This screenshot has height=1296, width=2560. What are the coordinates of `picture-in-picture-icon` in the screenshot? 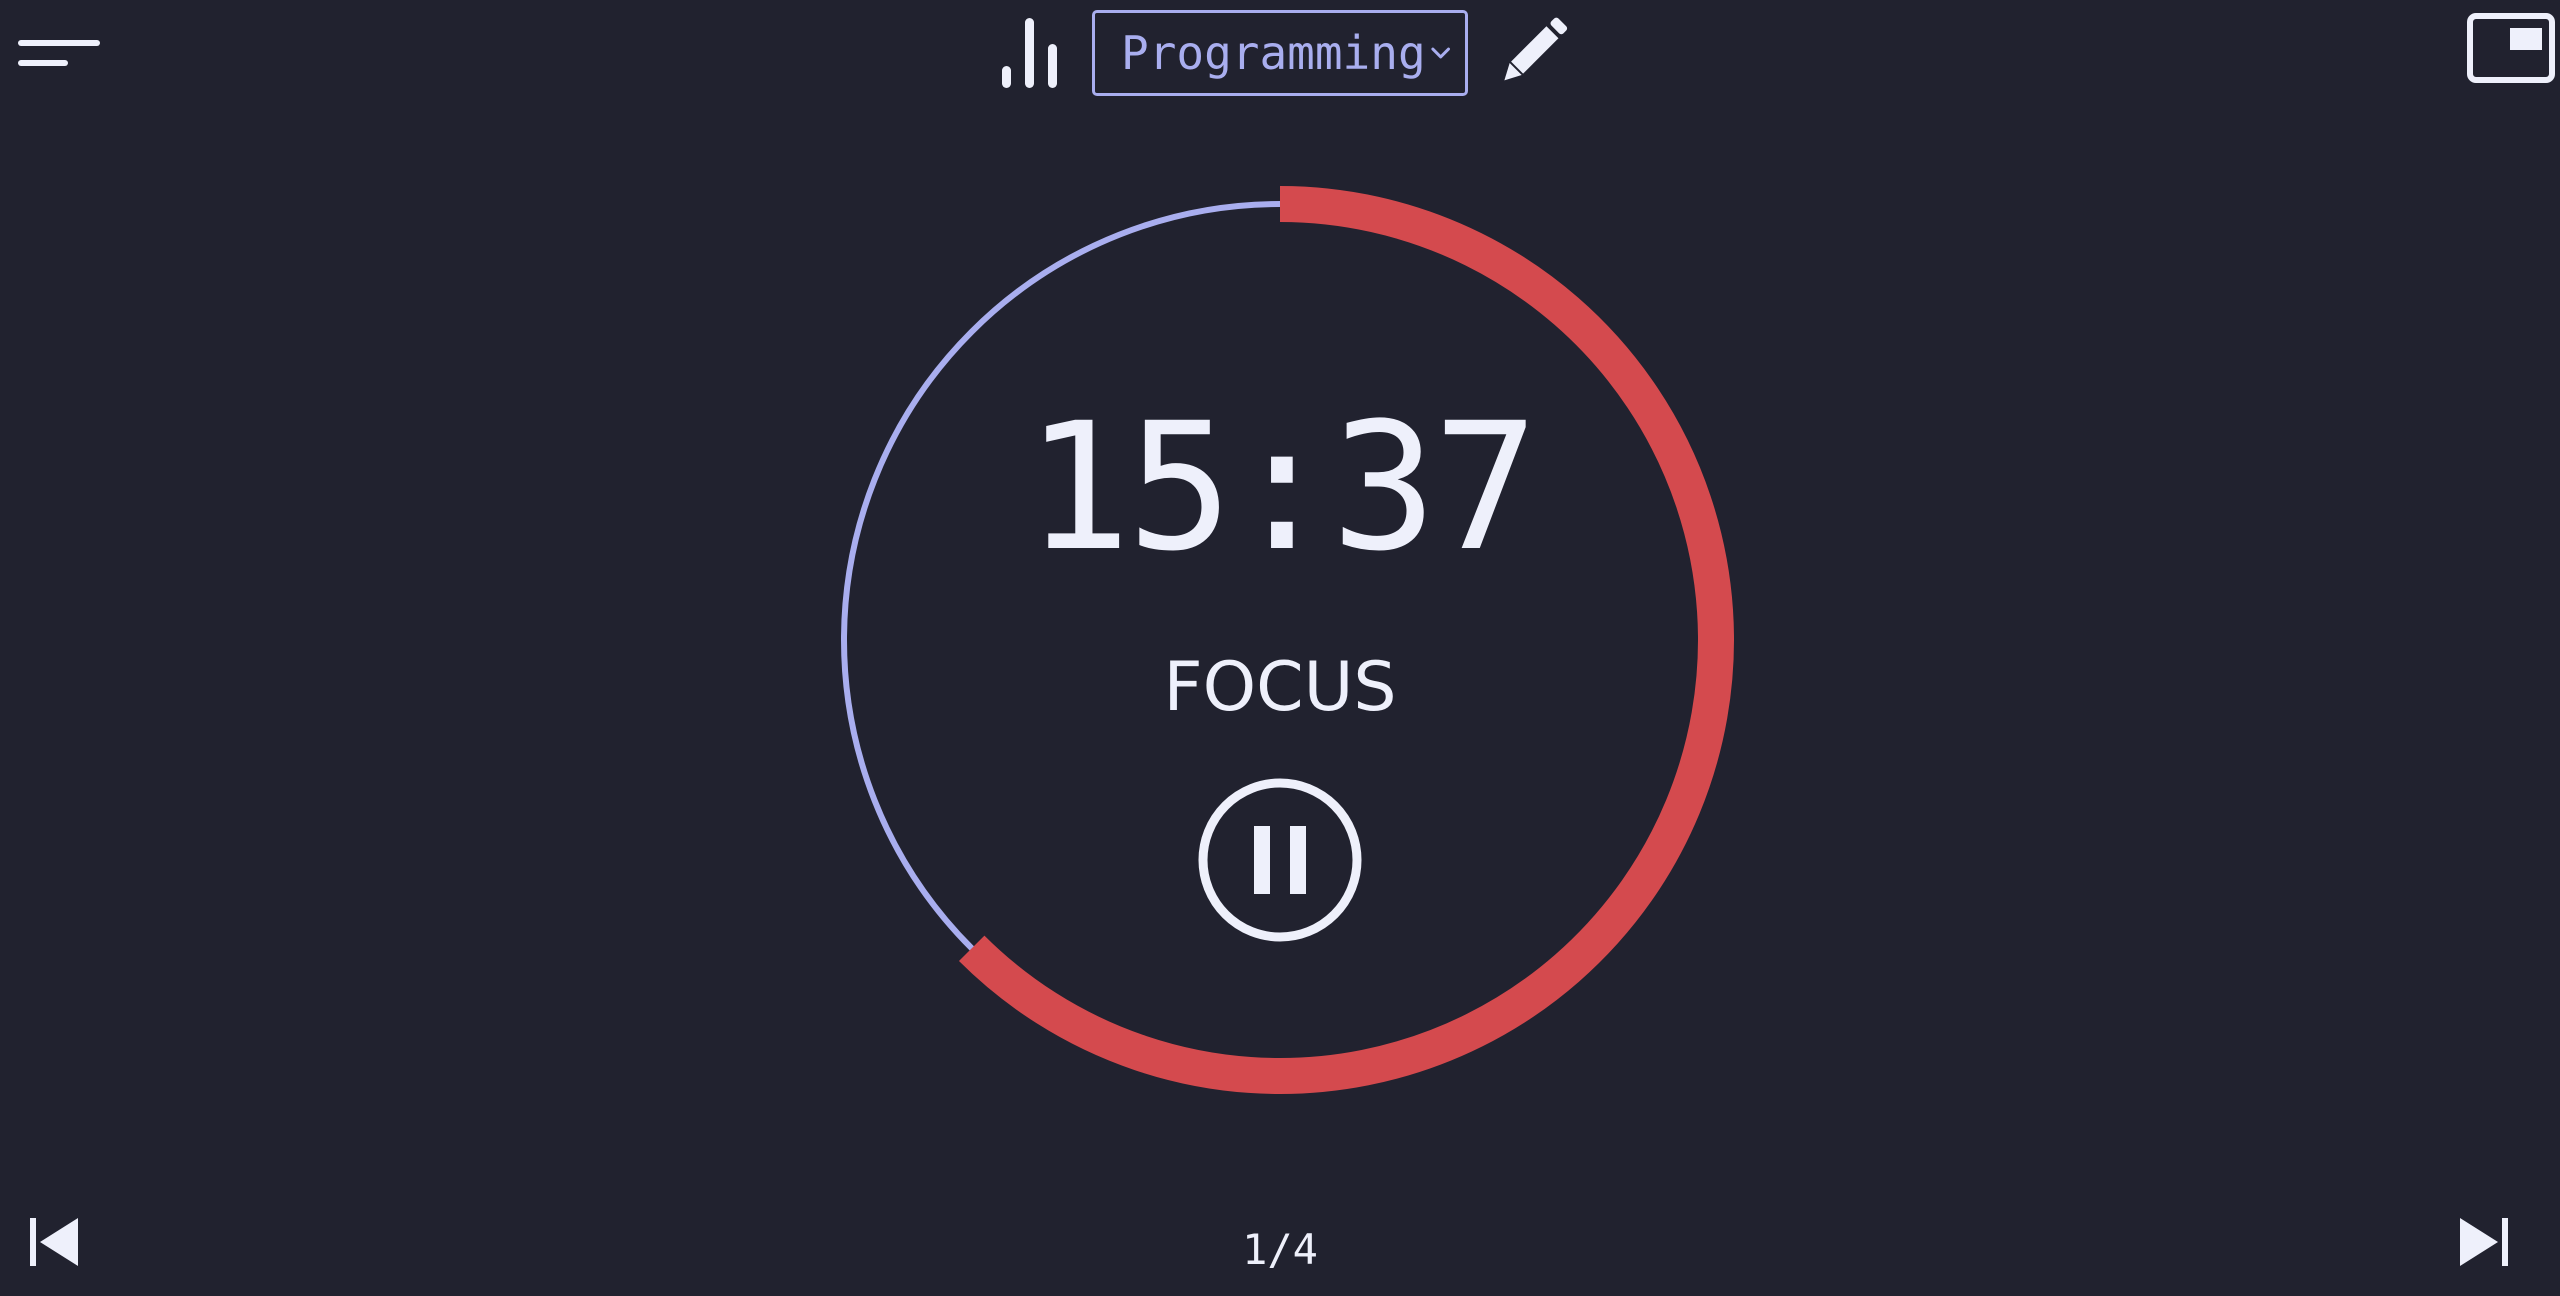 It's located at (2511, 48).